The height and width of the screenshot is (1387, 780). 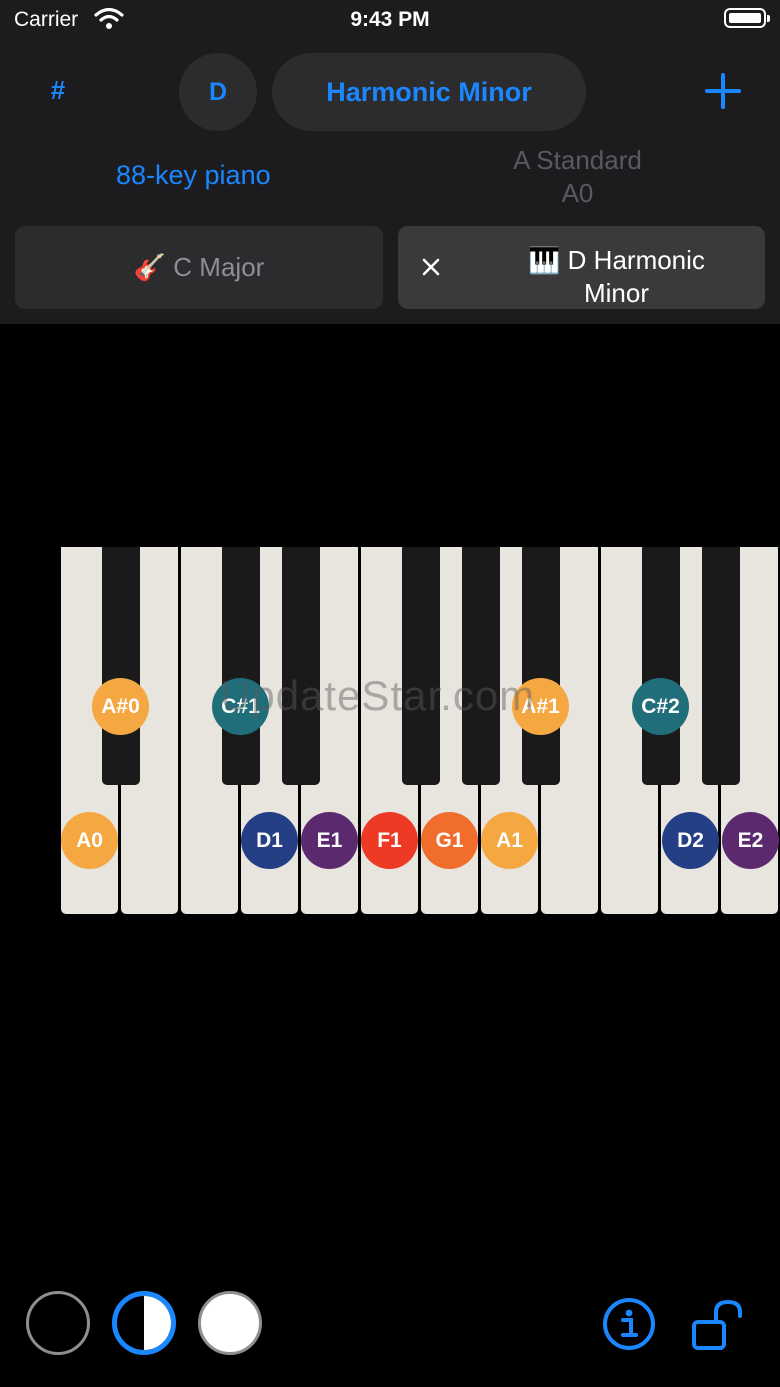 I want to click on note-marker: A#0, so click(x=120, y=706).